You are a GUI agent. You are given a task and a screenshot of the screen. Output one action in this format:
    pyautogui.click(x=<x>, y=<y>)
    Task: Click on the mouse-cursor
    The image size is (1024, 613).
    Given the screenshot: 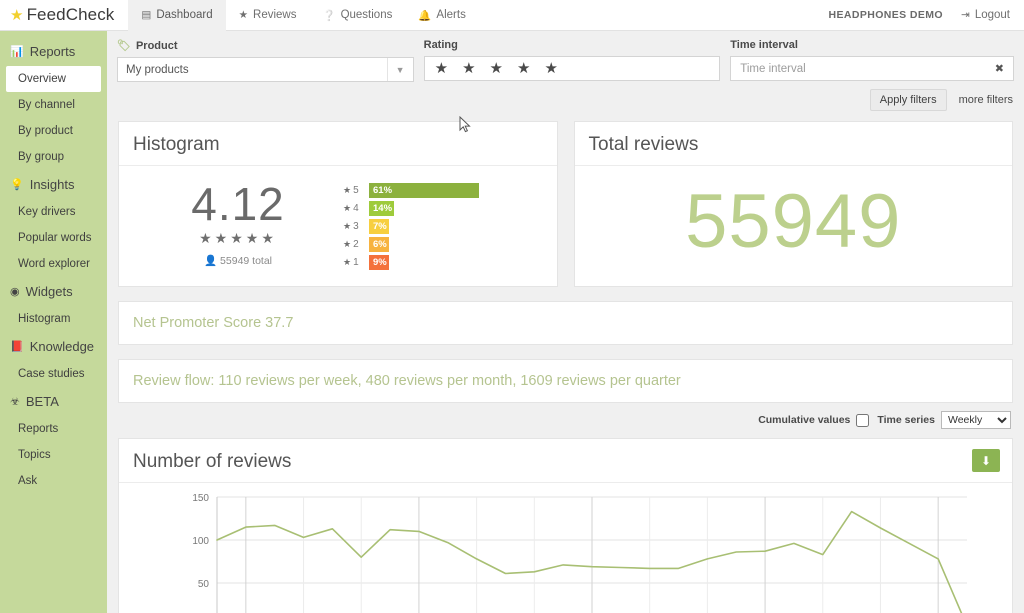 What is the action you would take?
    pyautogui.click(x=465, y=124)
    